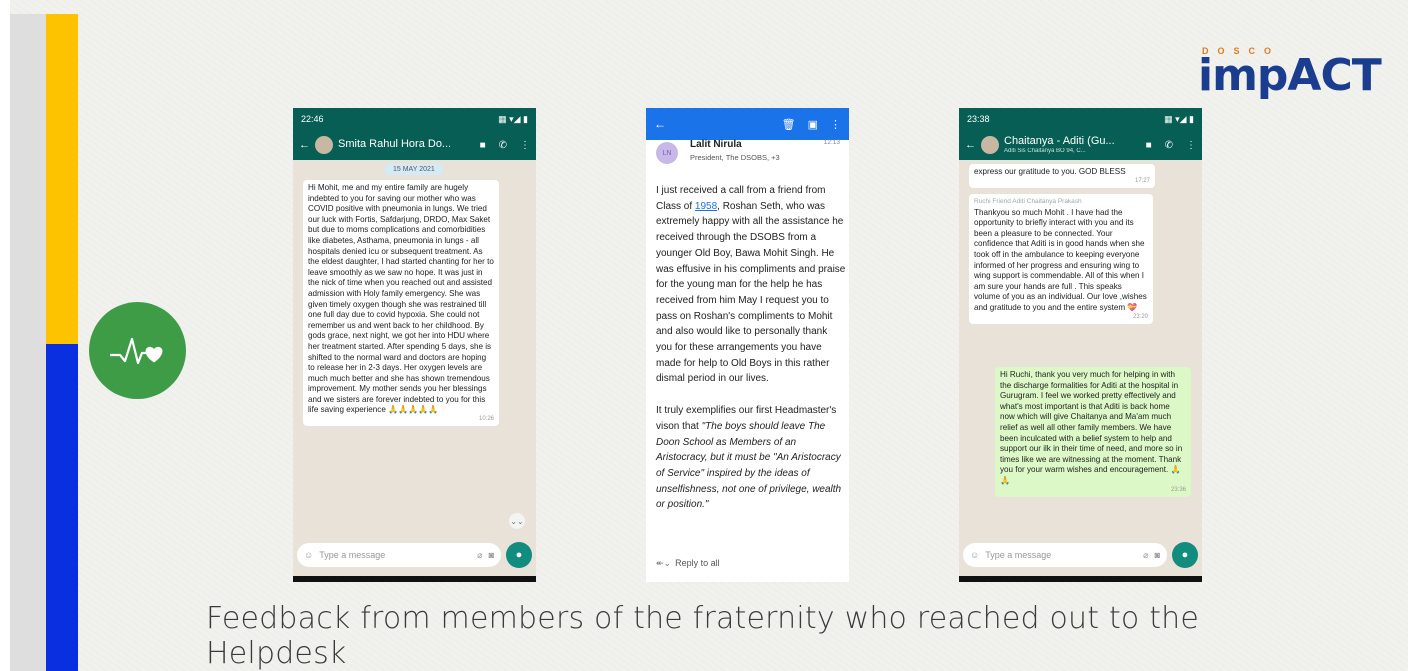  I want to click on message-text: express our gratitude to you. GOD BLESS, so click(1050, 171).